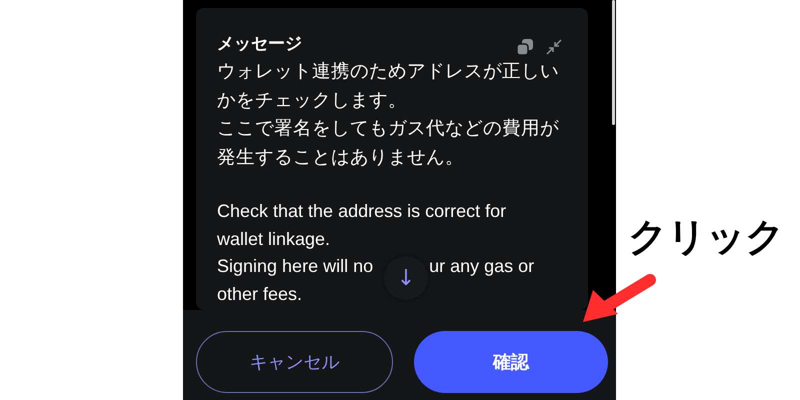 The height and width of the screenshot is (400, 800). I want to click on message-text: ur any gas or, so click(481, 266).